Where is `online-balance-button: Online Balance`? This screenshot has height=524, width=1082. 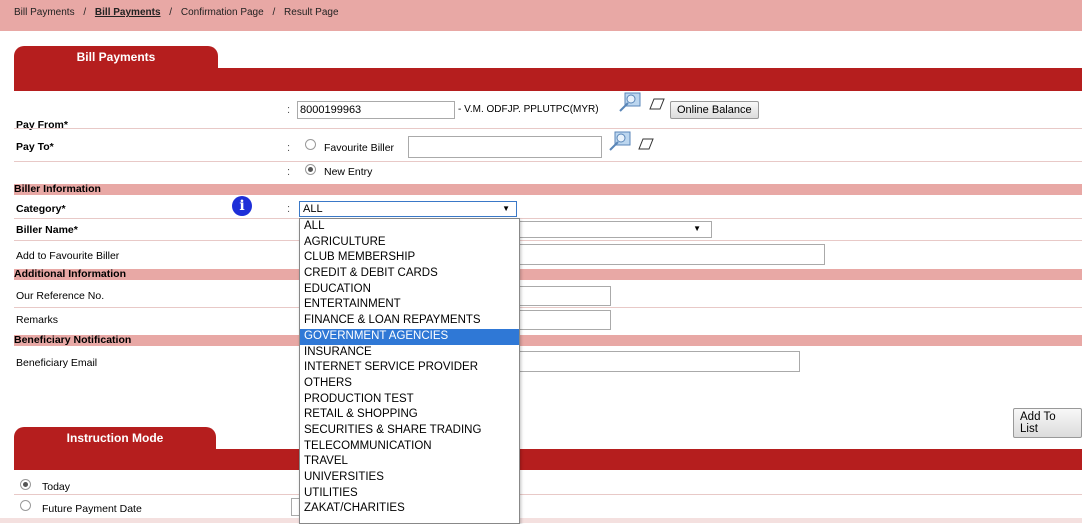
online-balance-button: Online Balance is located at coordinates (714, 110).